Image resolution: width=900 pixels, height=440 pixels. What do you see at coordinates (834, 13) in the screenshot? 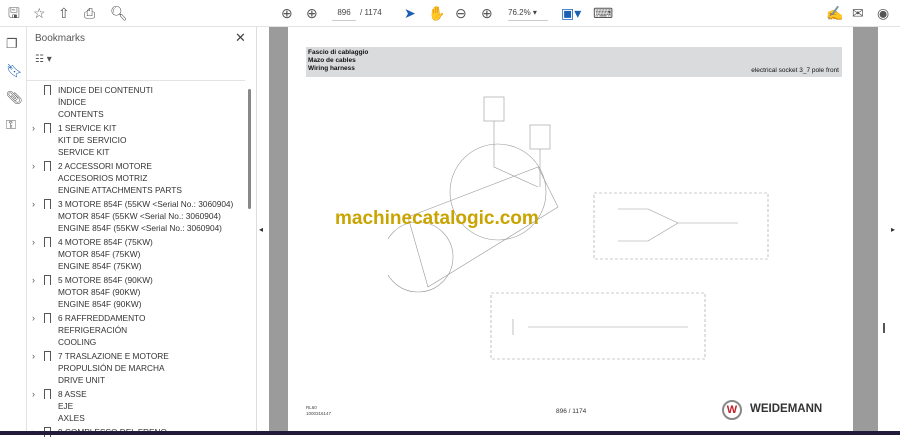
I see `sign-icon: ✍` at bounding box center [834, 13].